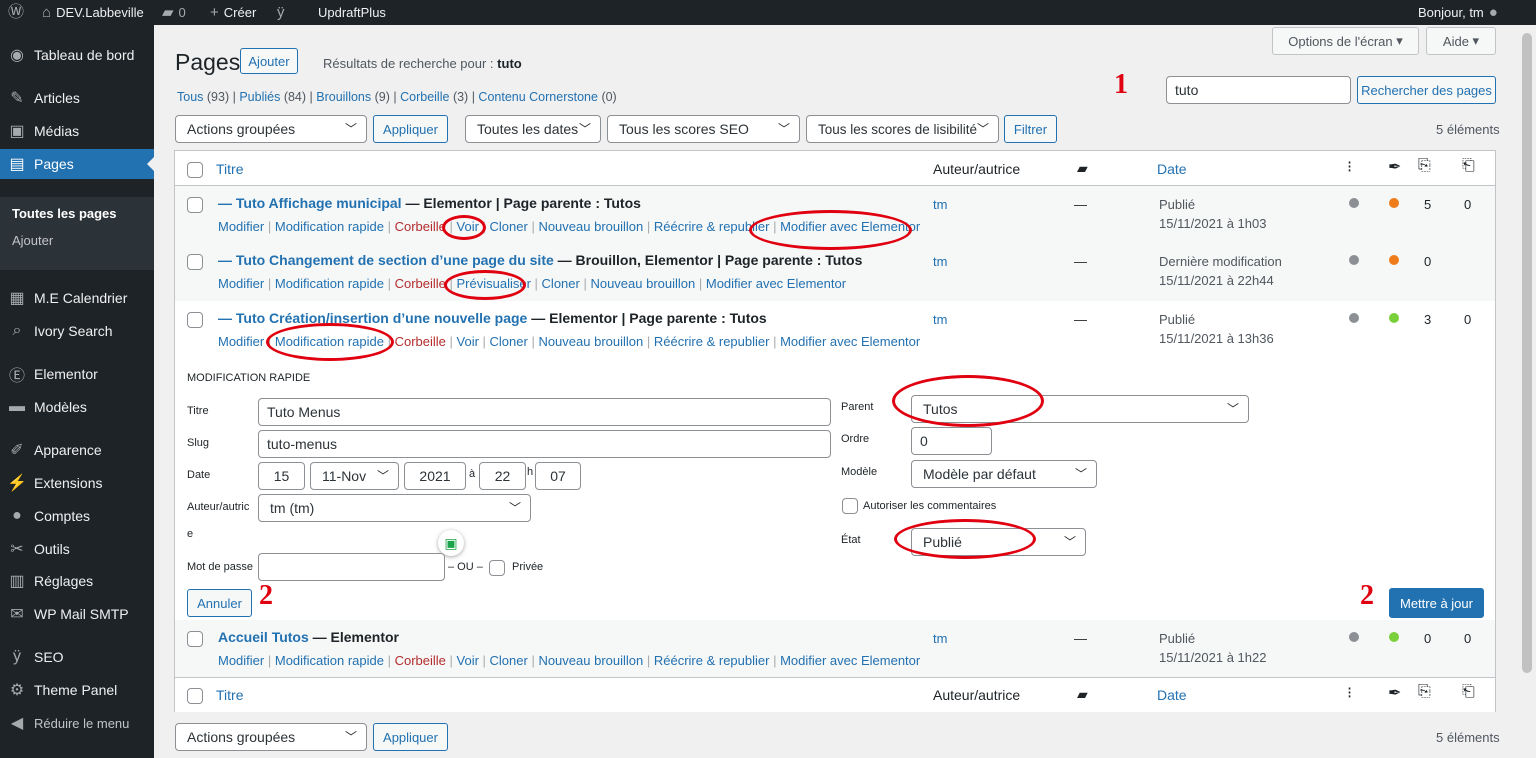 The width and height of the screenshot is (1536, 758). I want to click on seo-score-select: Tous les scores SEO ﹀, so click(703, 129).